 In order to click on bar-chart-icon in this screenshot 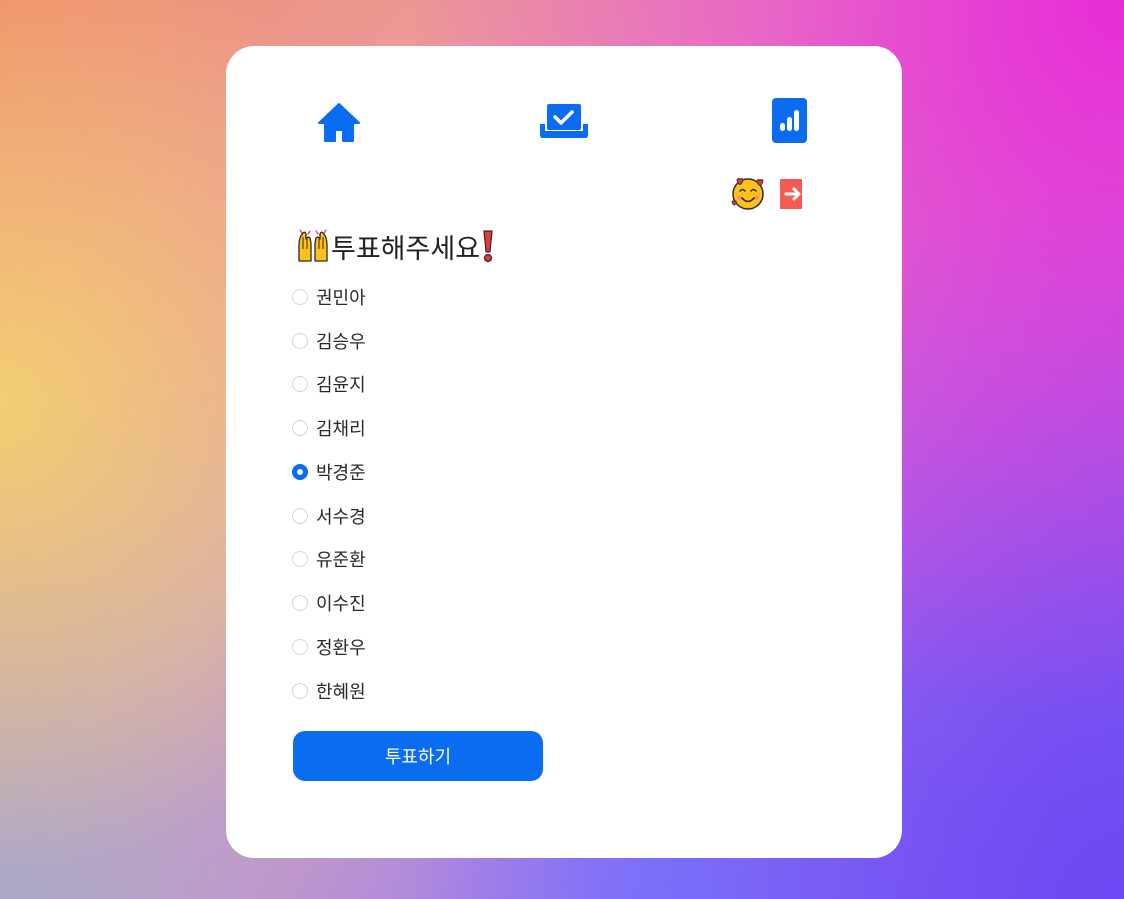, I will do `click(789, 120)`.